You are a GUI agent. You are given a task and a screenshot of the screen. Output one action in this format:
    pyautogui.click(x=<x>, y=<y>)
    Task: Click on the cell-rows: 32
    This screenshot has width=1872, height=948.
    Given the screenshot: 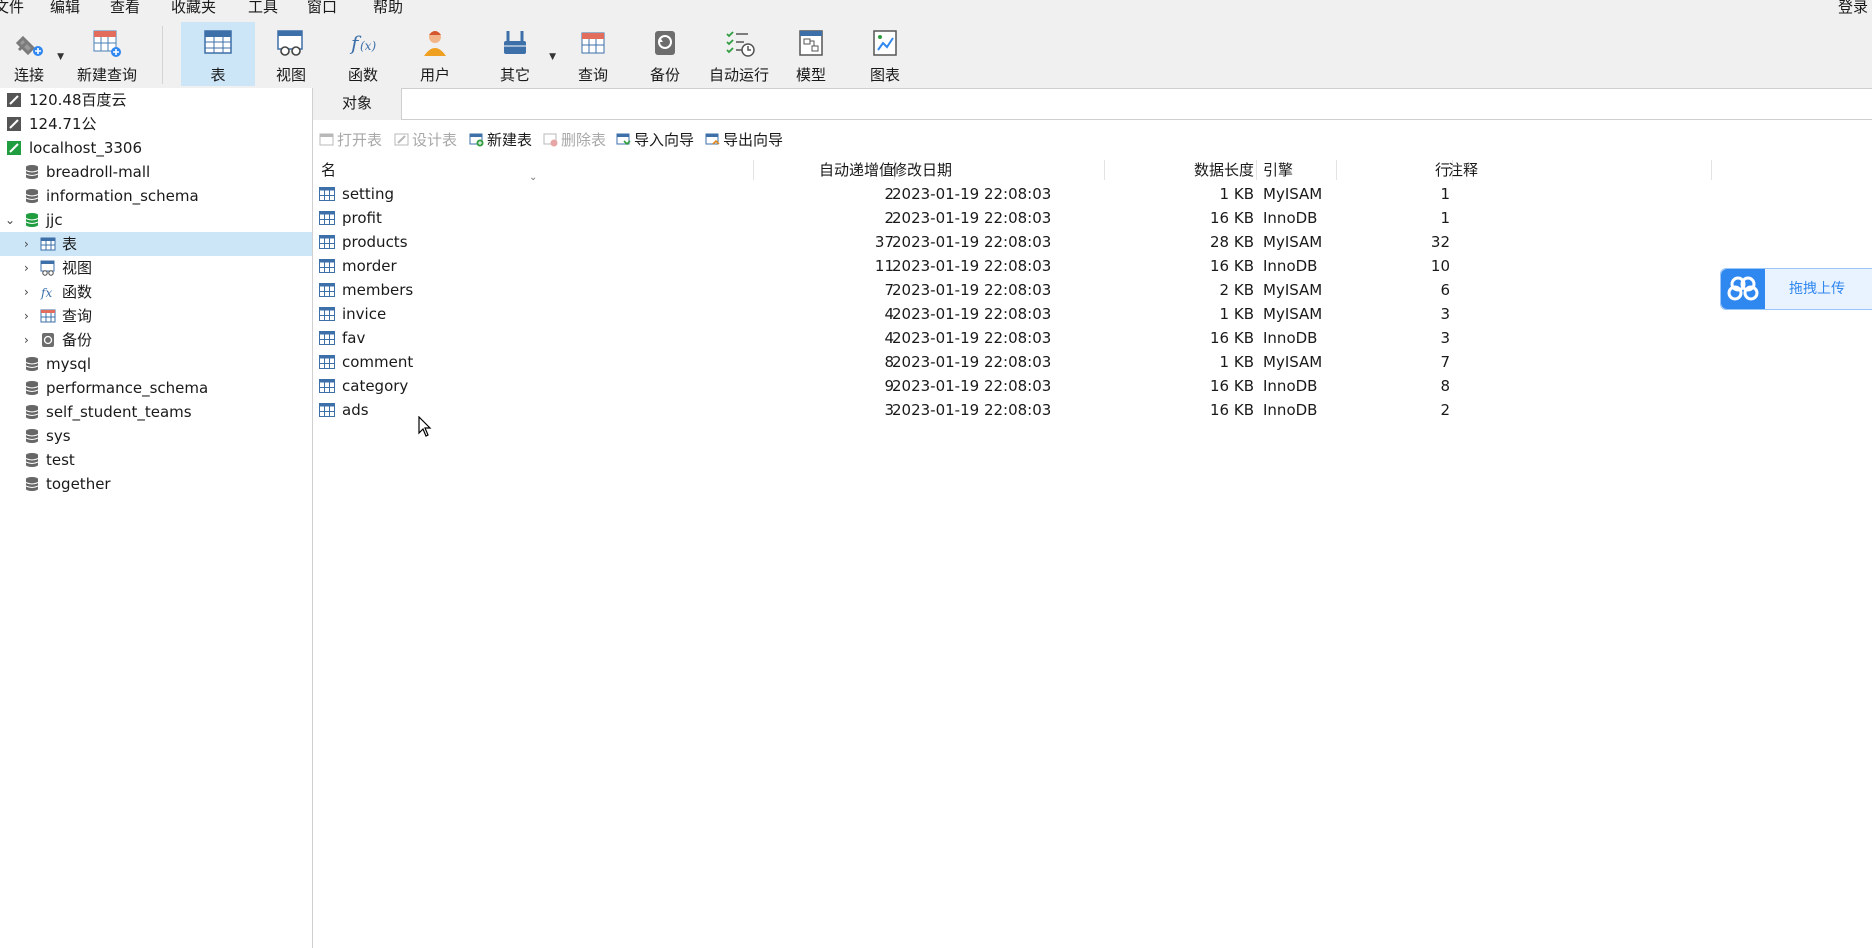 What is the action you would take?
    pyautogui.click(x=1440, y=242)
    